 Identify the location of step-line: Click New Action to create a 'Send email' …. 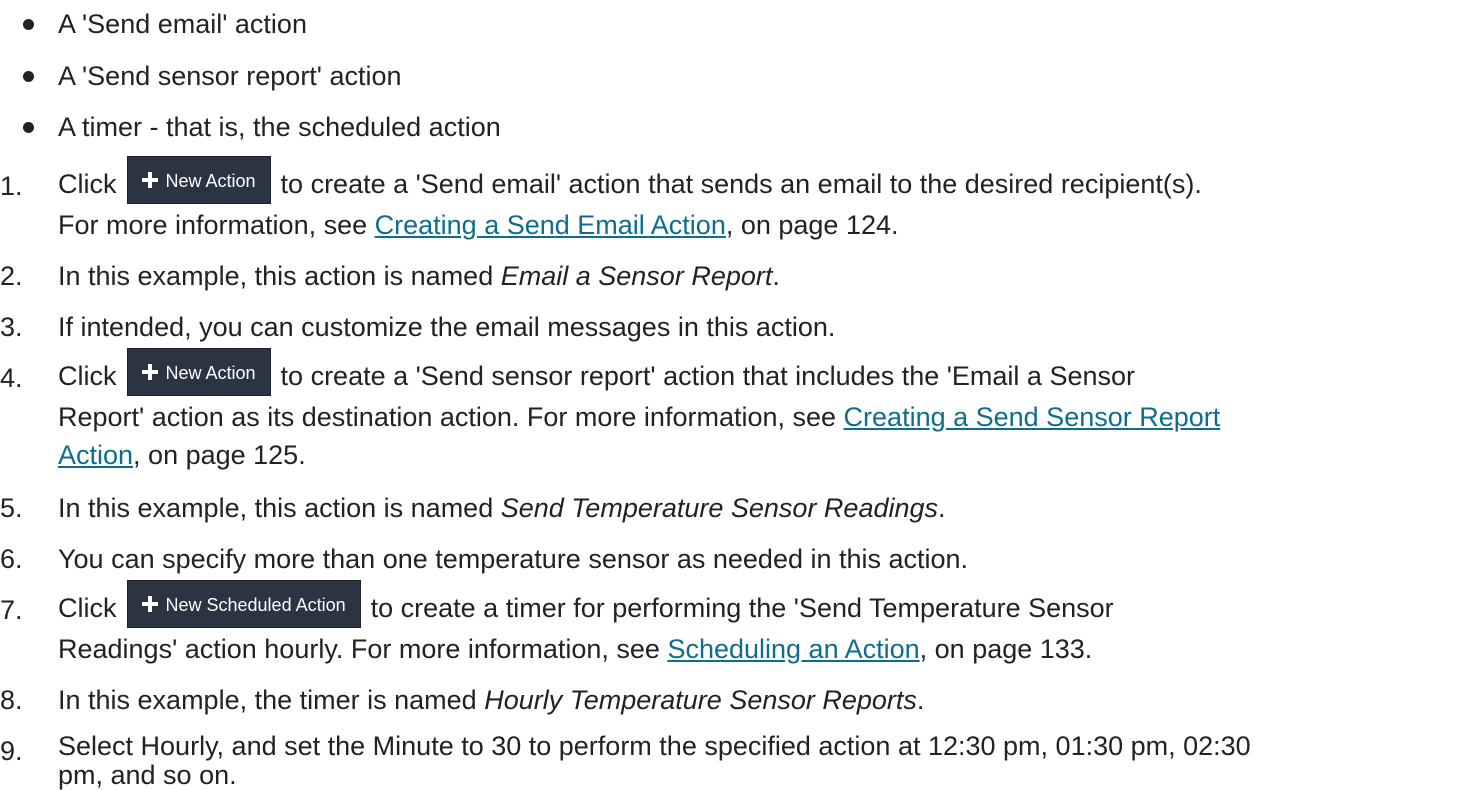
(758, 183).